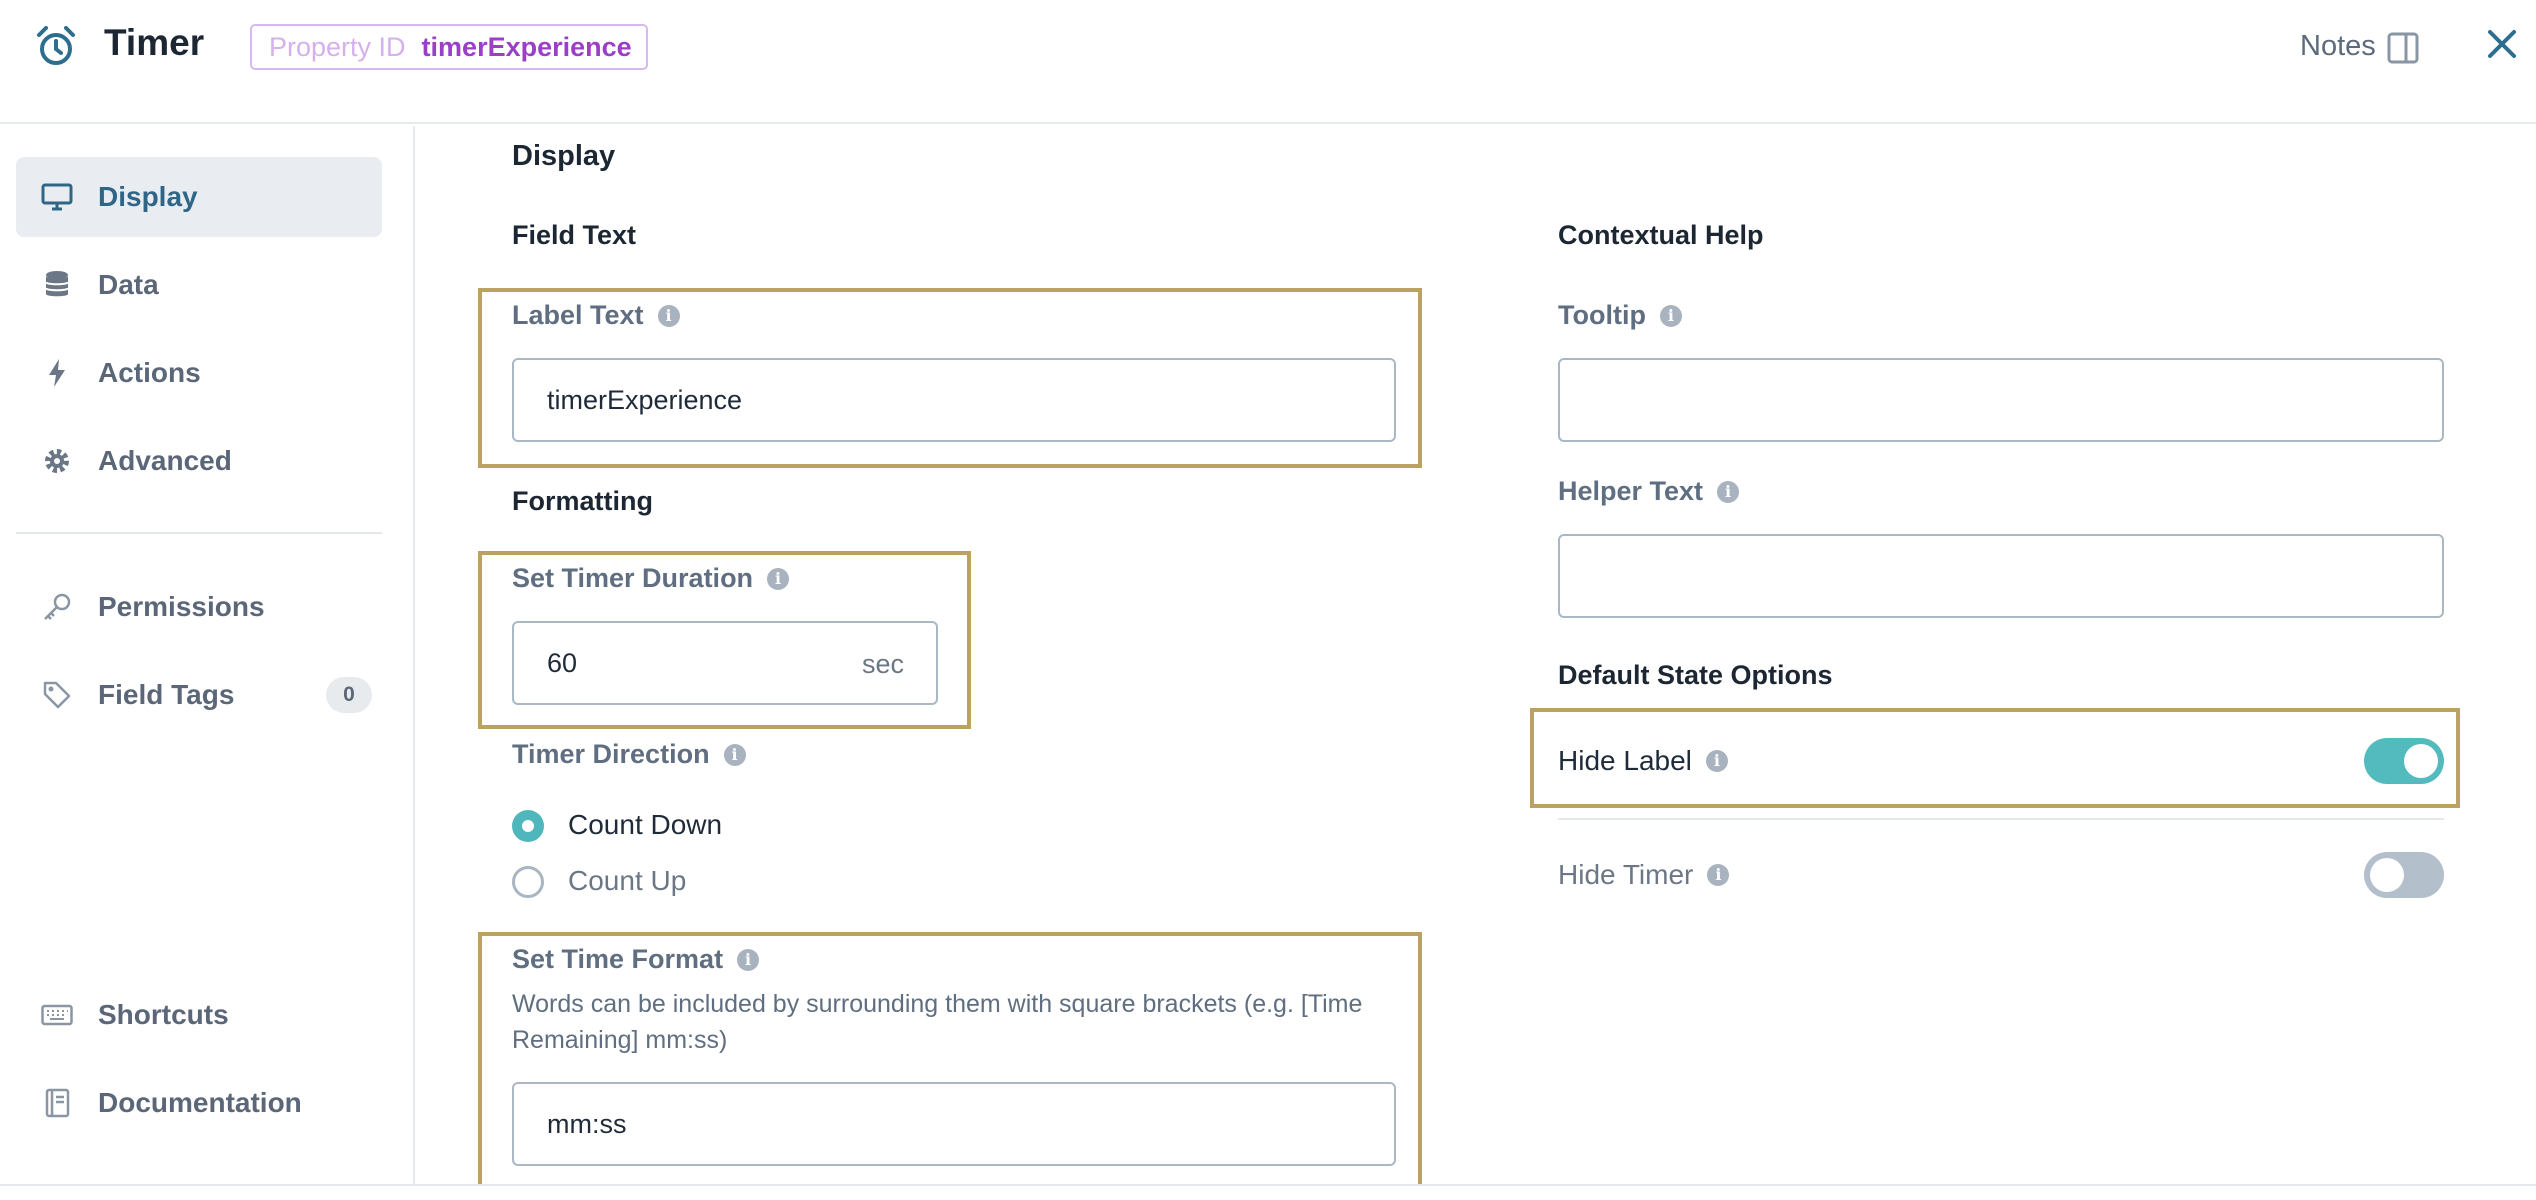 This screenshot has height=1200, width=2536. Describe the element at coordinates (163, 1014) in the screenshot. I see `sidebar-item-label: Shortcuts` at that location.